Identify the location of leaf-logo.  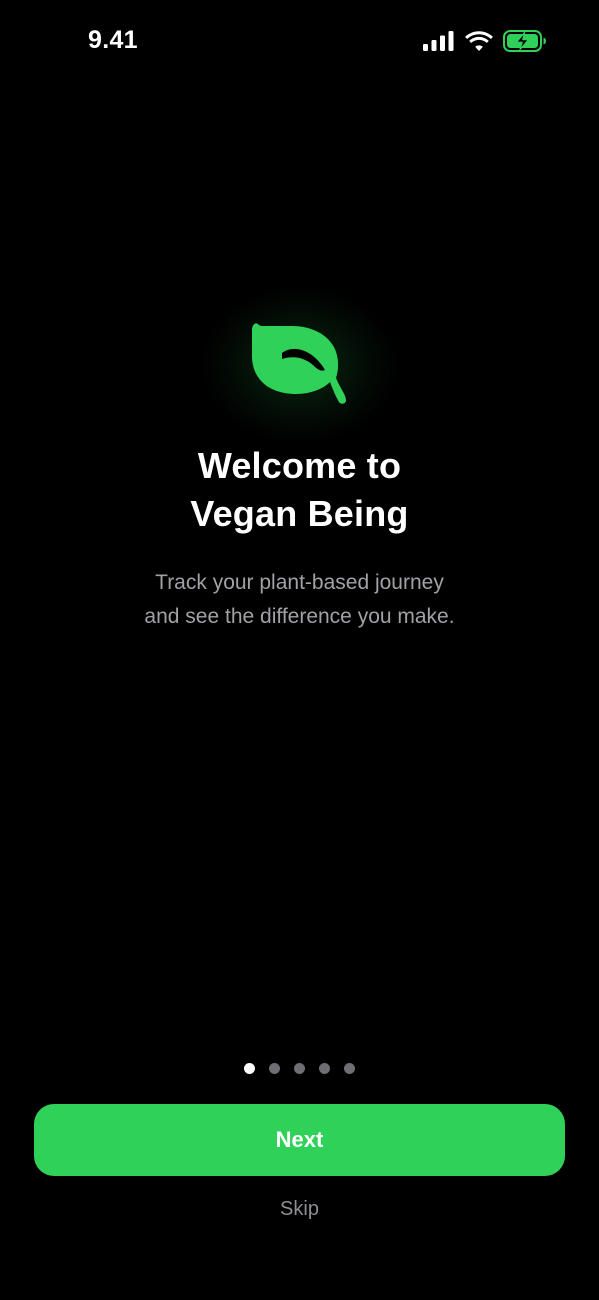
(300, 365).